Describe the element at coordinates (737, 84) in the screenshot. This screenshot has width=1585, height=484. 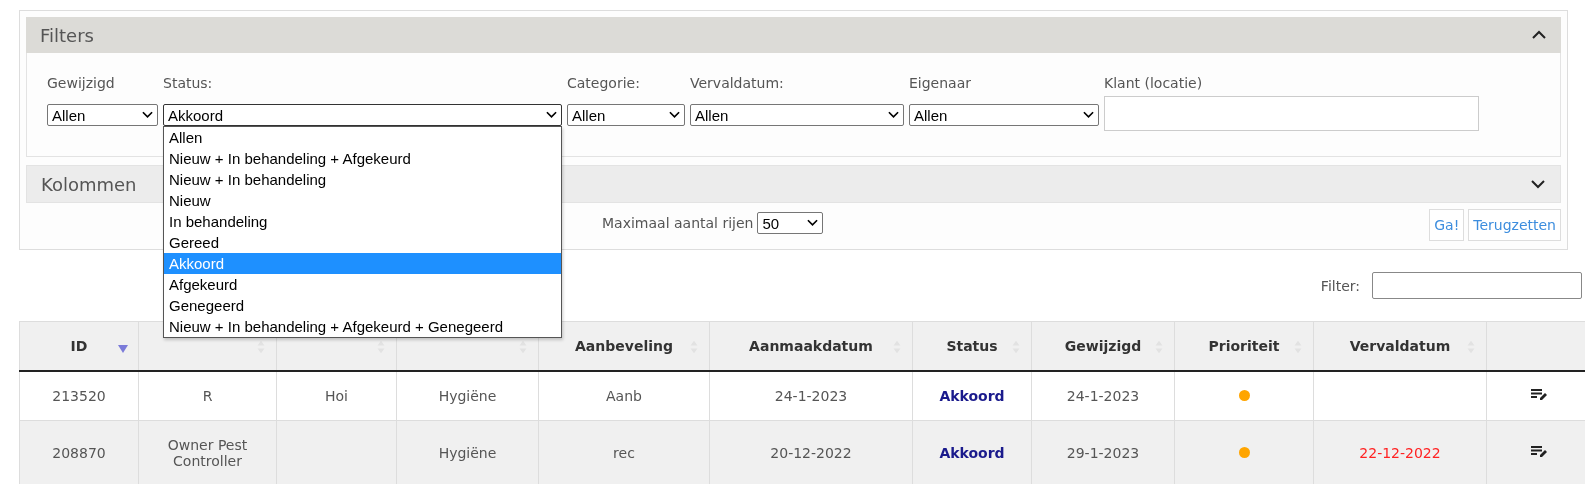
I see `field-label: Vervaldatum:` at that location.